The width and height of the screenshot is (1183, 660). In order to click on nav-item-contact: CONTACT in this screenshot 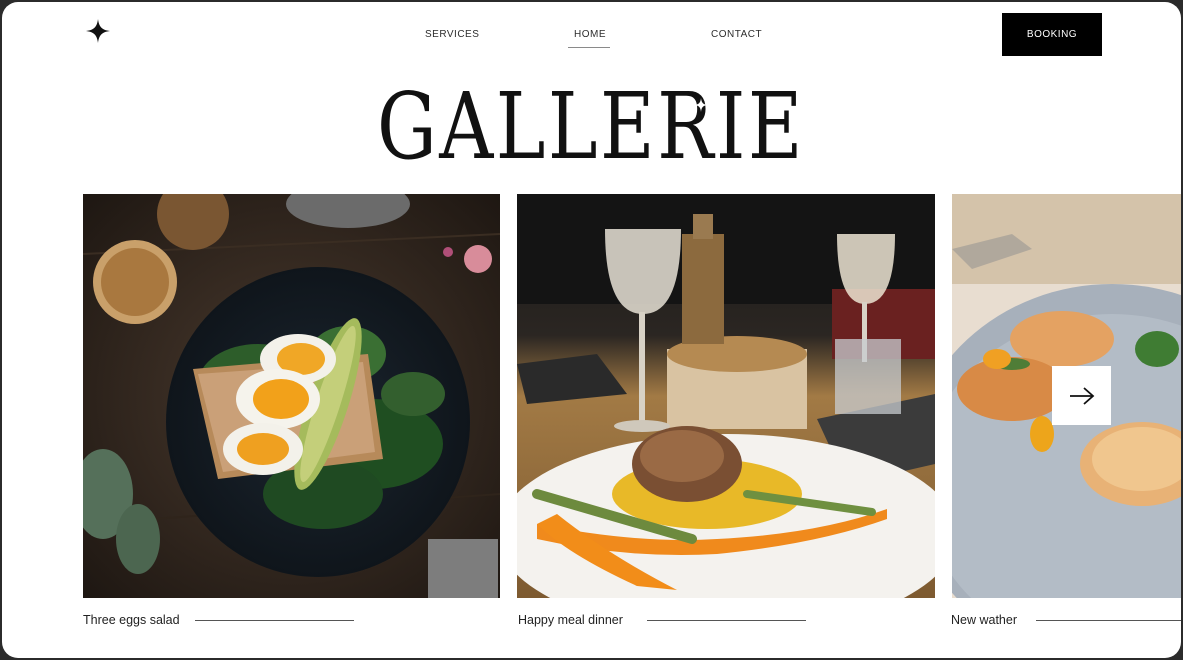, I will do `click(736, 34)`.